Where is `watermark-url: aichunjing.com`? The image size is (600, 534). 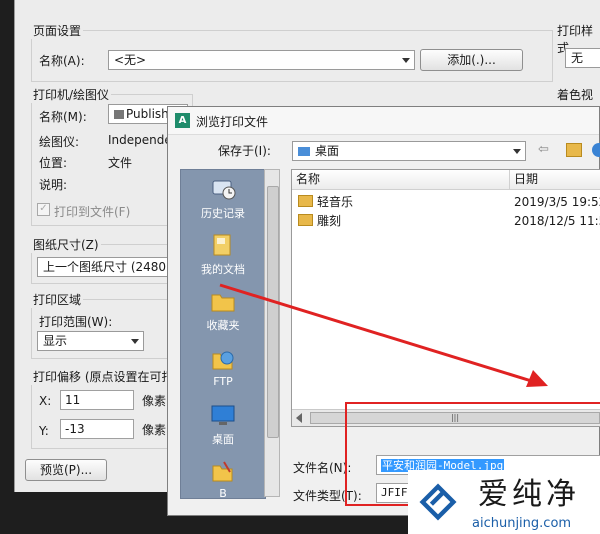 watermark-url: aichunjing.com is located at coordinates (522, 523).